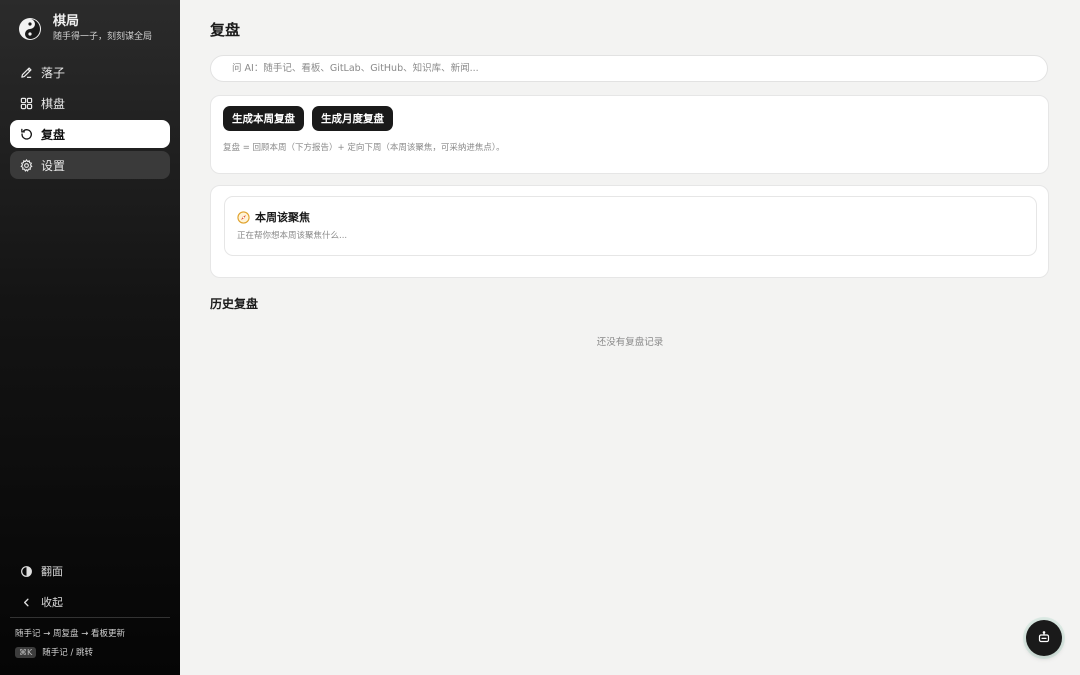  Describe the element at coordinates (90, 165) in the screenshot. I see `sidebar-item-settings: 设置` at that location.